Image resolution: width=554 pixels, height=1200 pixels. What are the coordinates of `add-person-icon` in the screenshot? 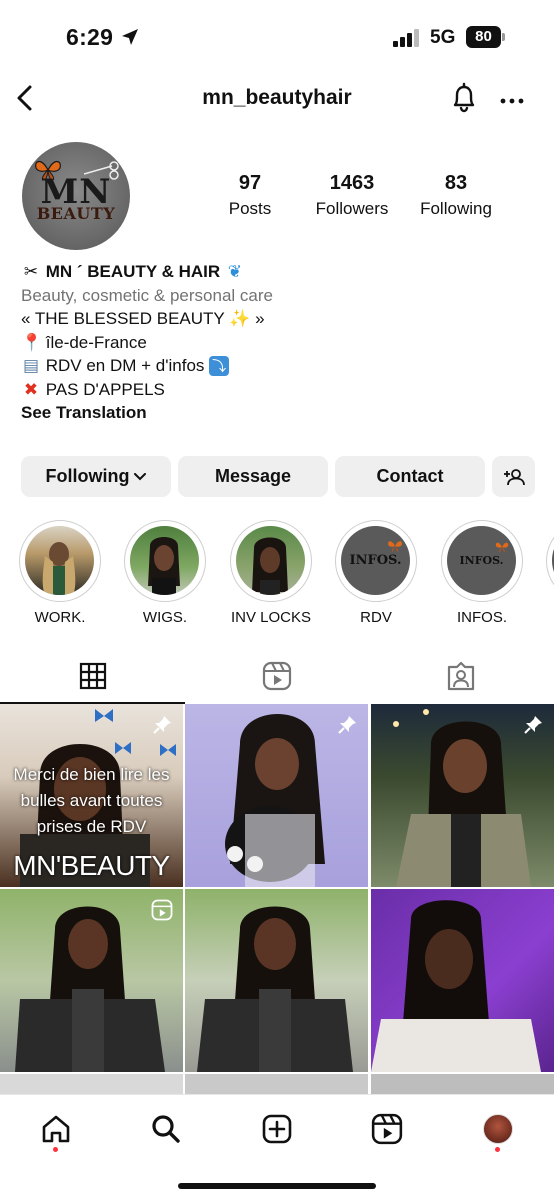 It's located at (514, 476).